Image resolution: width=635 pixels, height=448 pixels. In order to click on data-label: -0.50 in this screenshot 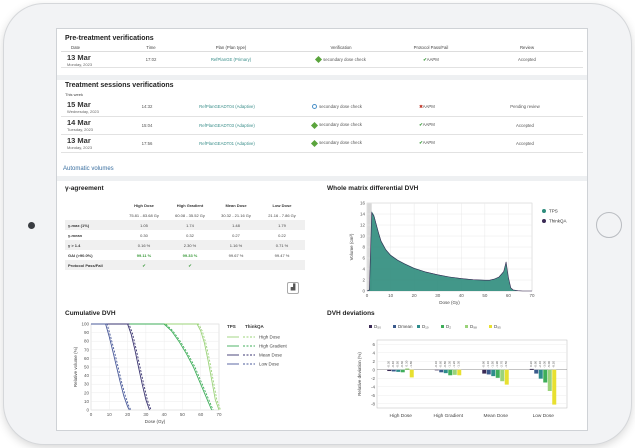, I will do `click(398, 364)`.